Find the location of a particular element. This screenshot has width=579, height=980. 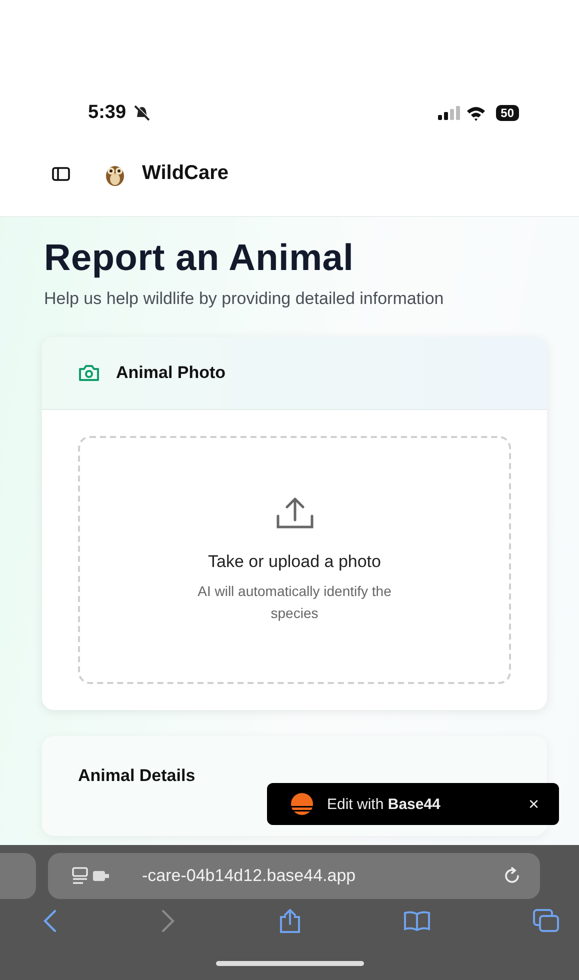

camera-icon is located at coordinates (89, 373).